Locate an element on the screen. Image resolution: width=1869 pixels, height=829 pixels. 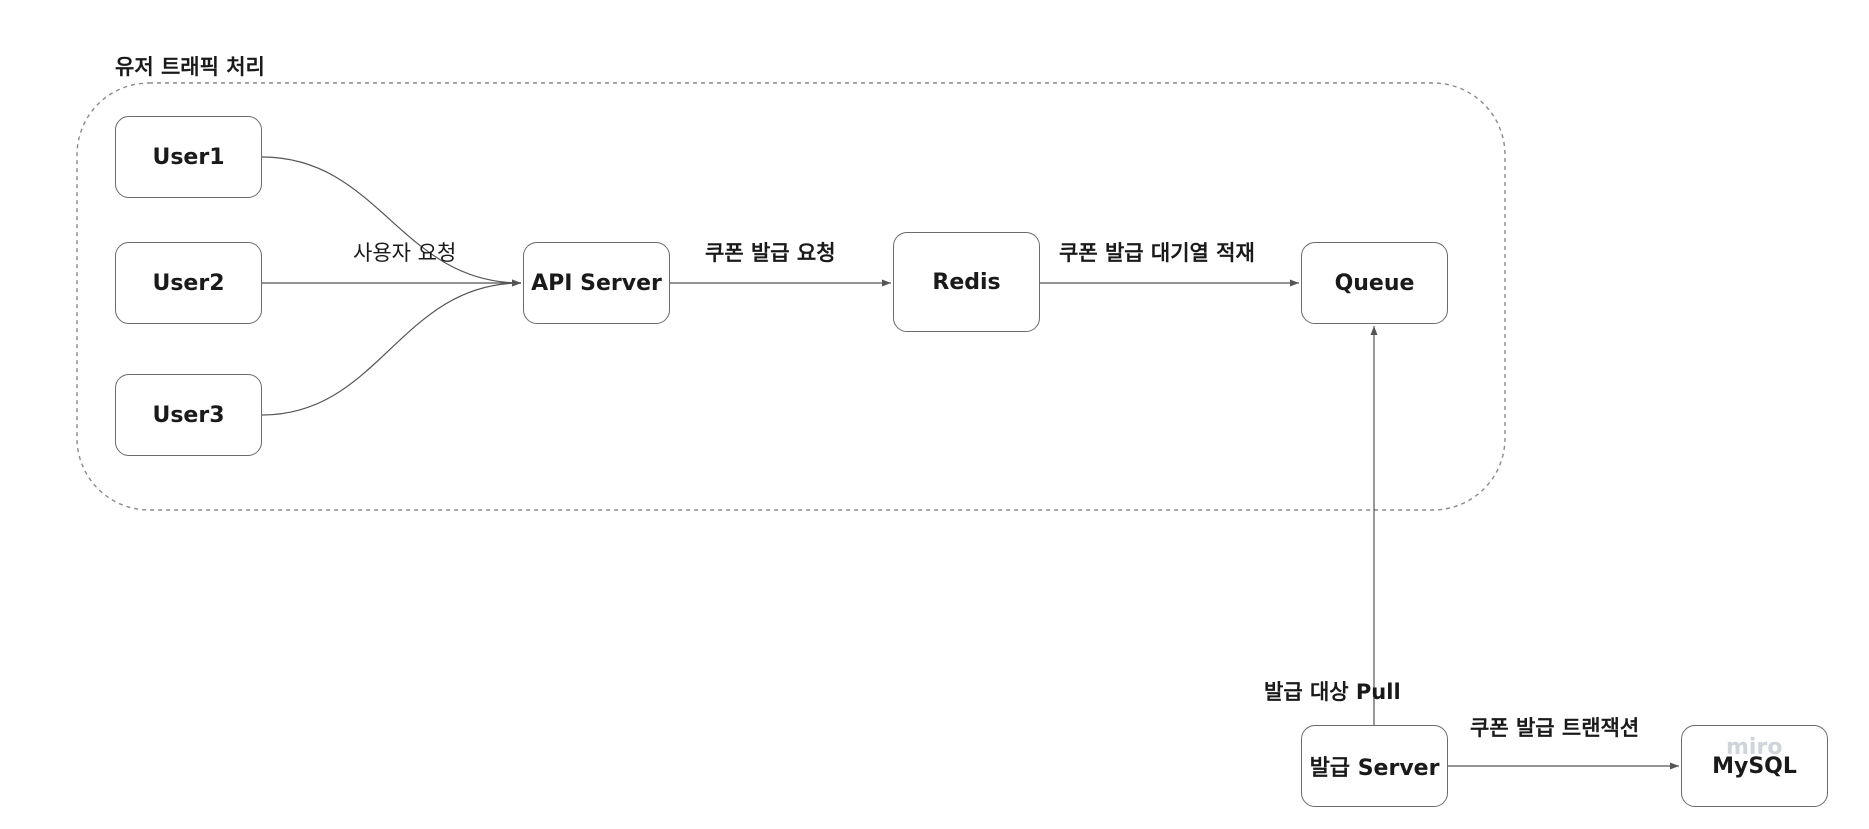
group-label: 유저 트래픽 처리 is located at coordinates (190, 67).